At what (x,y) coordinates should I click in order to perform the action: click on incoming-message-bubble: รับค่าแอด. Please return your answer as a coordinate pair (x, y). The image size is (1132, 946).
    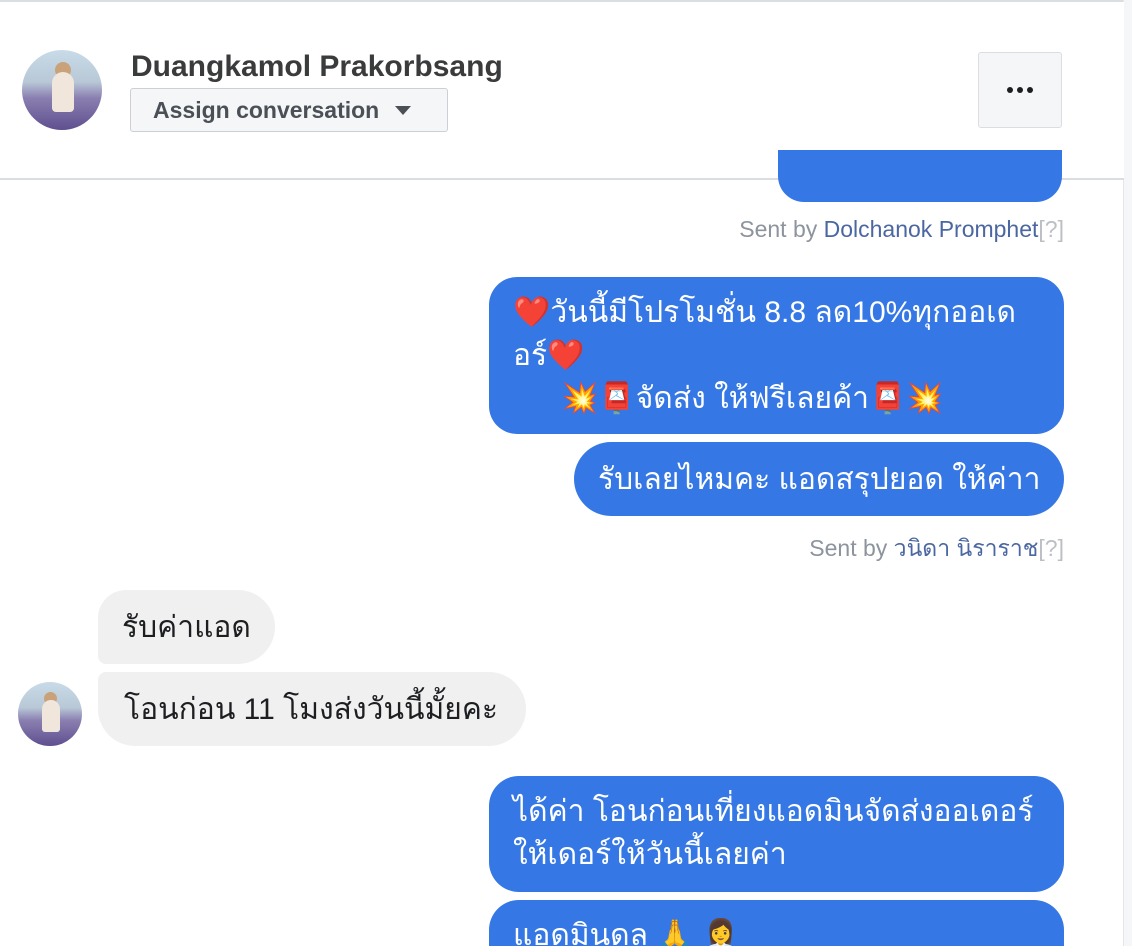
    Looking at the image, I should click on (186, 627).